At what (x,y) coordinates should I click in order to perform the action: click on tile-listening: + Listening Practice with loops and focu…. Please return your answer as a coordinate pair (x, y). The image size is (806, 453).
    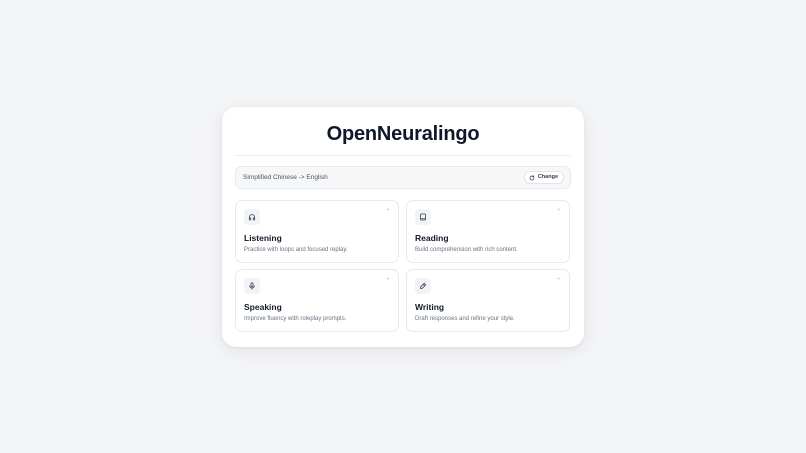
    Looking at the image, I should click on (317, 231).